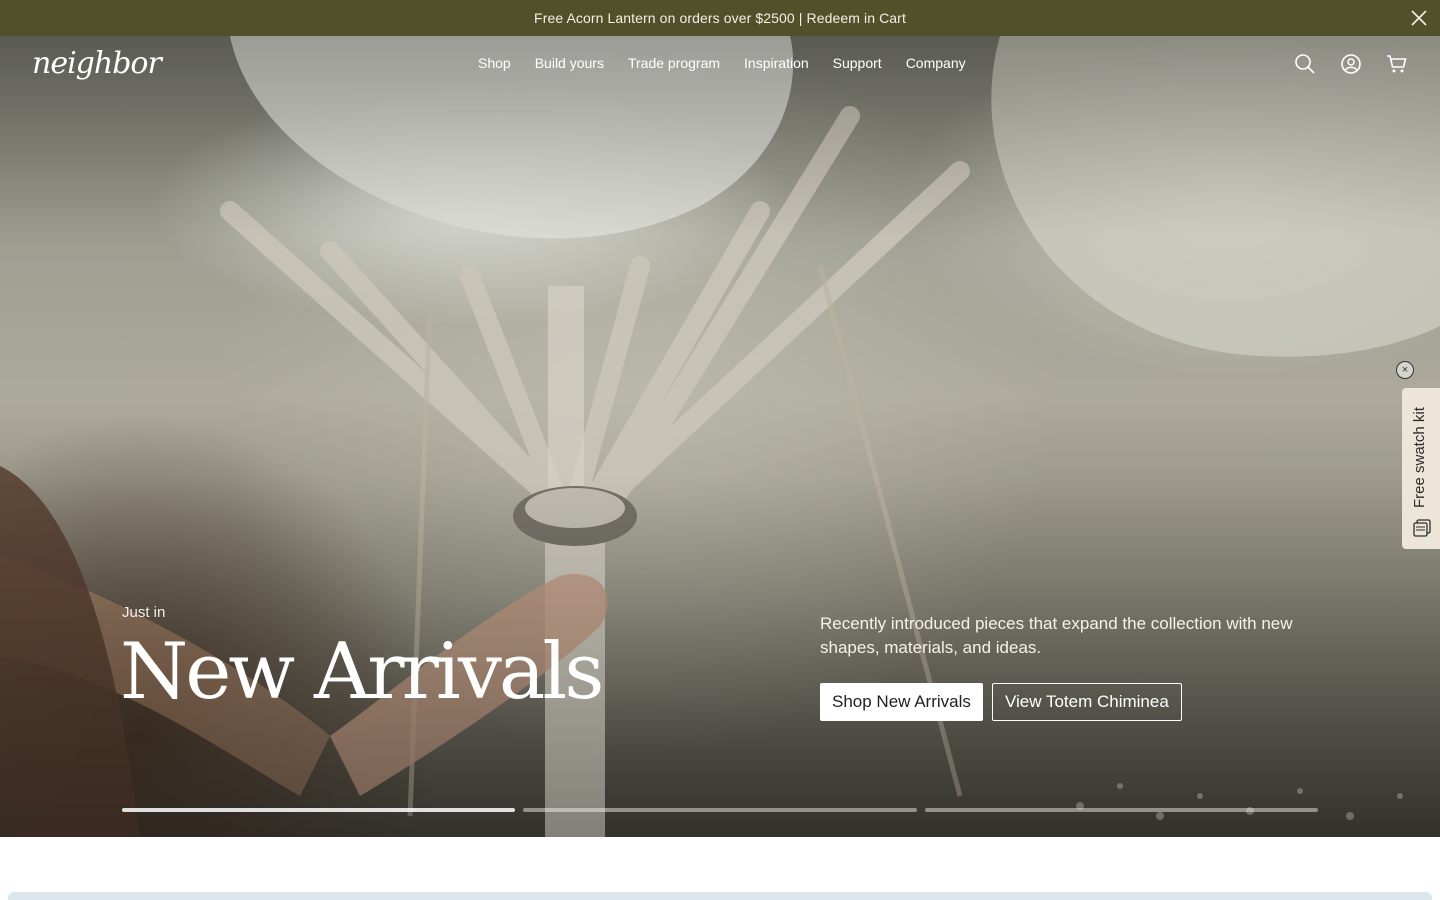 This screenshot has height=900, width=1440. What do you see at coordinates (1419, 18) in the screenshot?
I see `close-icon` at bounding box center [1419, 18].